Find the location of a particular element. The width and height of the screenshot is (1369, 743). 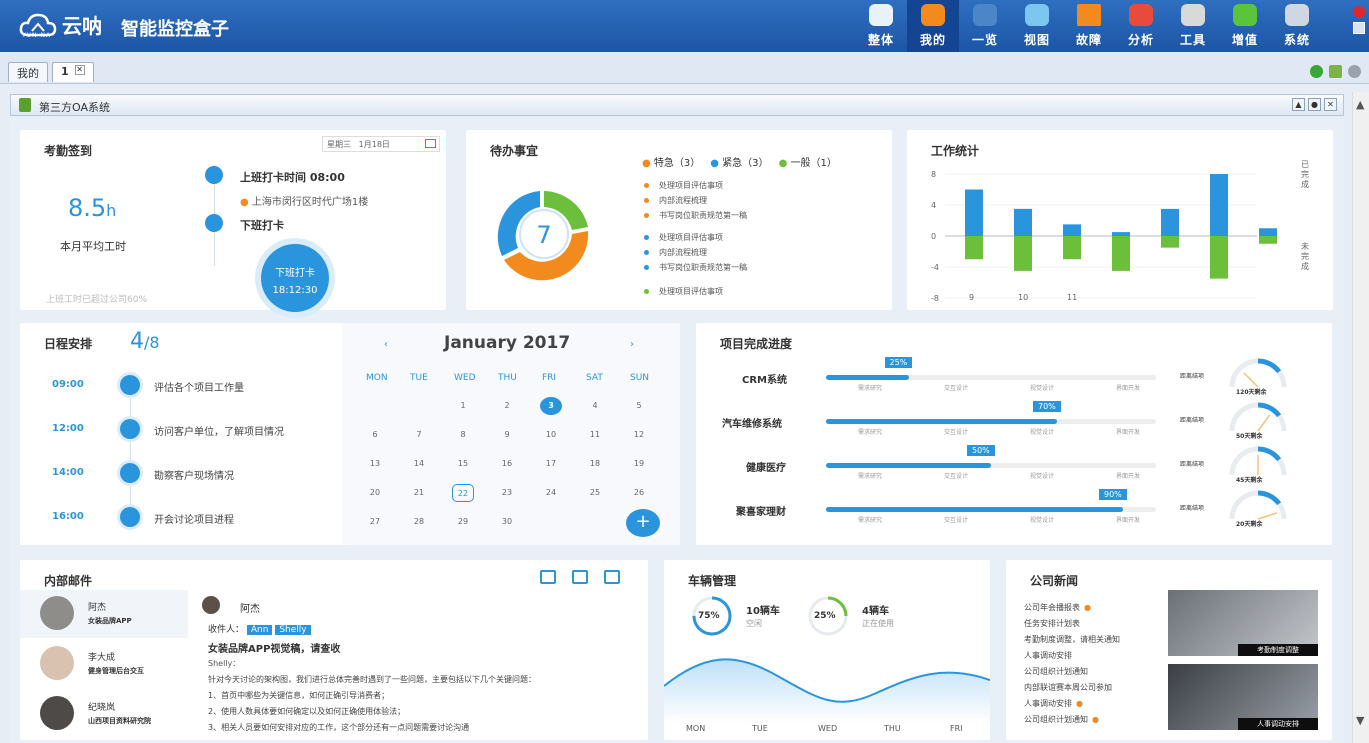

news-image-2: 人事调动安排 is located at coordinates (1243, 697).